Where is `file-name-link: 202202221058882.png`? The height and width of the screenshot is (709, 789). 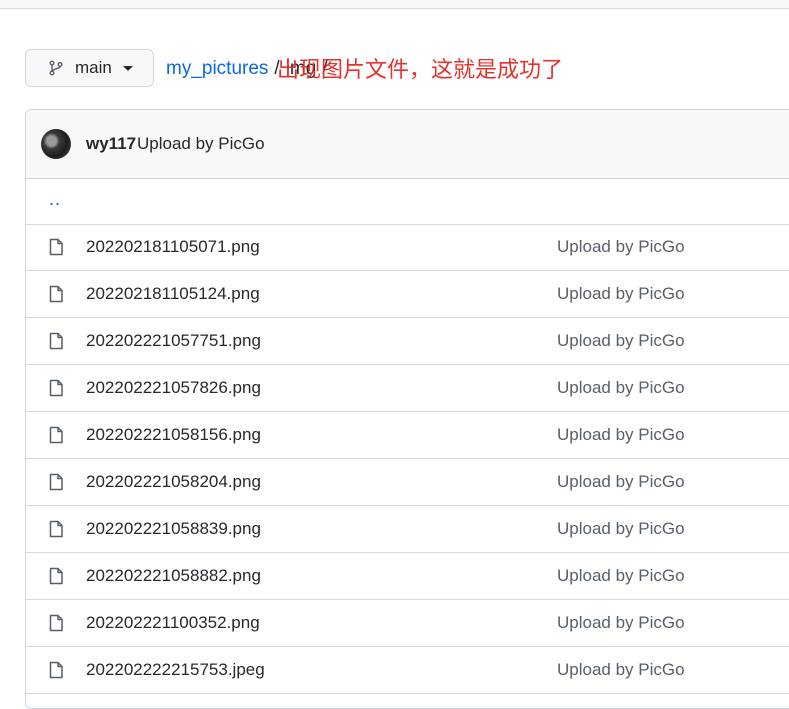
file-name-link: 202202221058882.png is located at coordinates (173, 576).